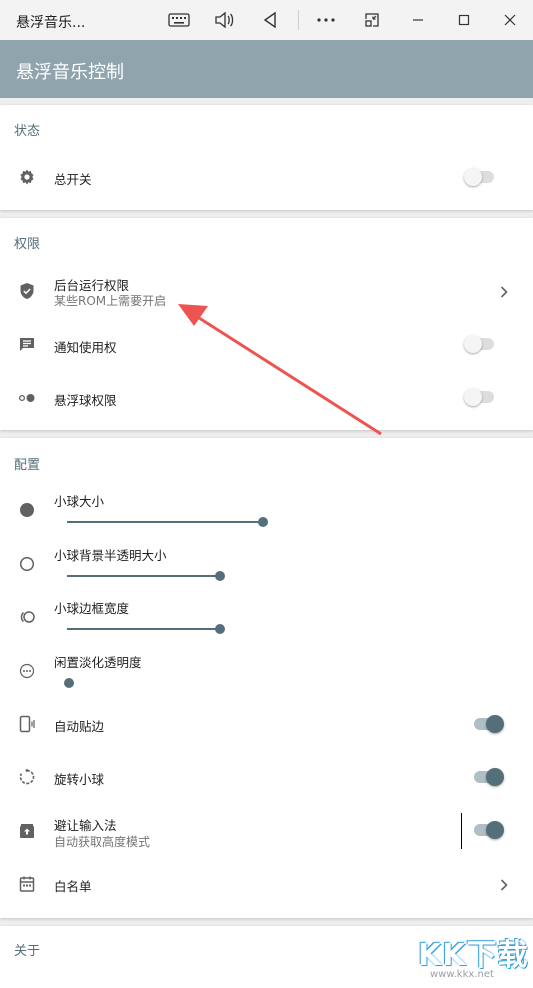 The height and width of the screenshot is (988, 533). I want to click on section-title-permissions: 权限, so click(27, 244).